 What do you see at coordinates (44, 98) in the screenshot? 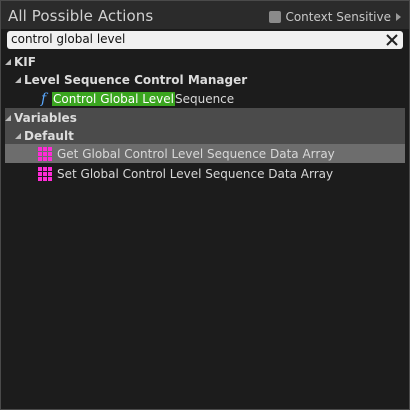
I see `function-icon: f` at bounding box center [44, 98].